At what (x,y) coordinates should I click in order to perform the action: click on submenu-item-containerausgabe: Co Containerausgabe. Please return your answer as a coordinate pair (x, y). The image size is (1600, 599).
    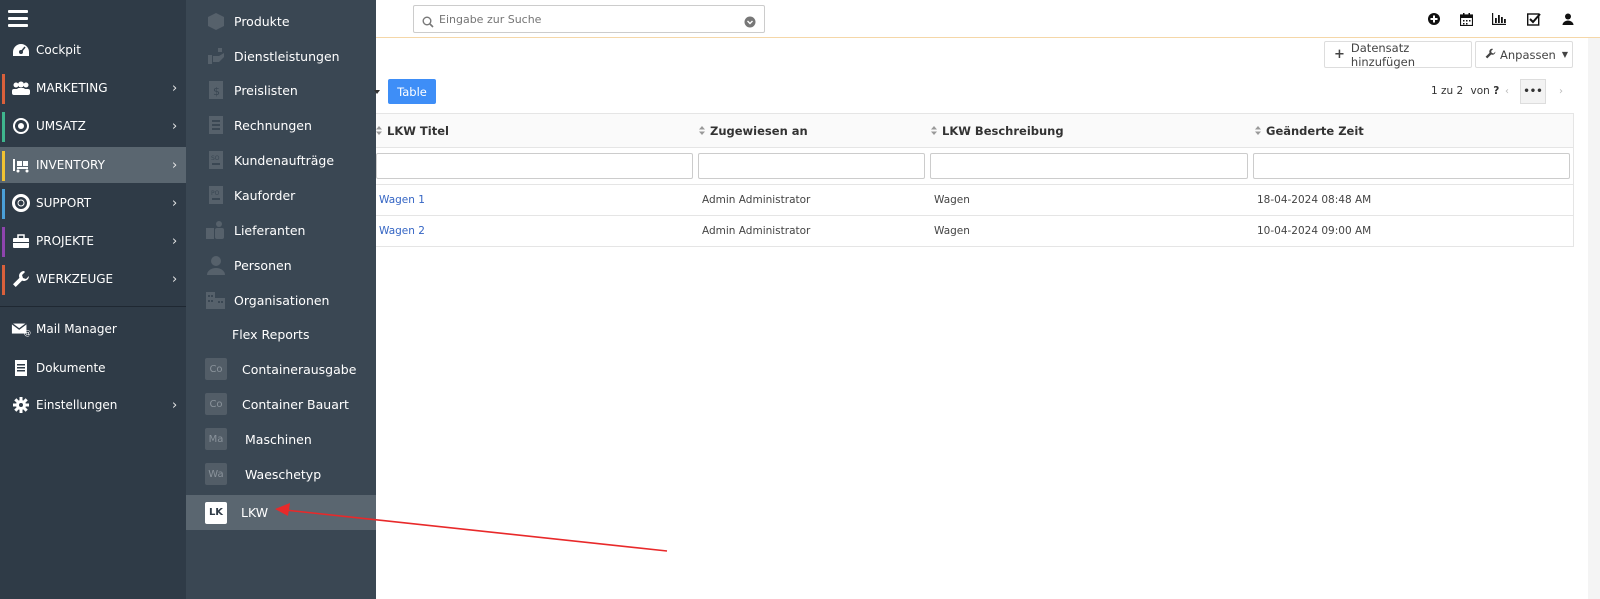
    Looking at the image, I should click on (281, 369).